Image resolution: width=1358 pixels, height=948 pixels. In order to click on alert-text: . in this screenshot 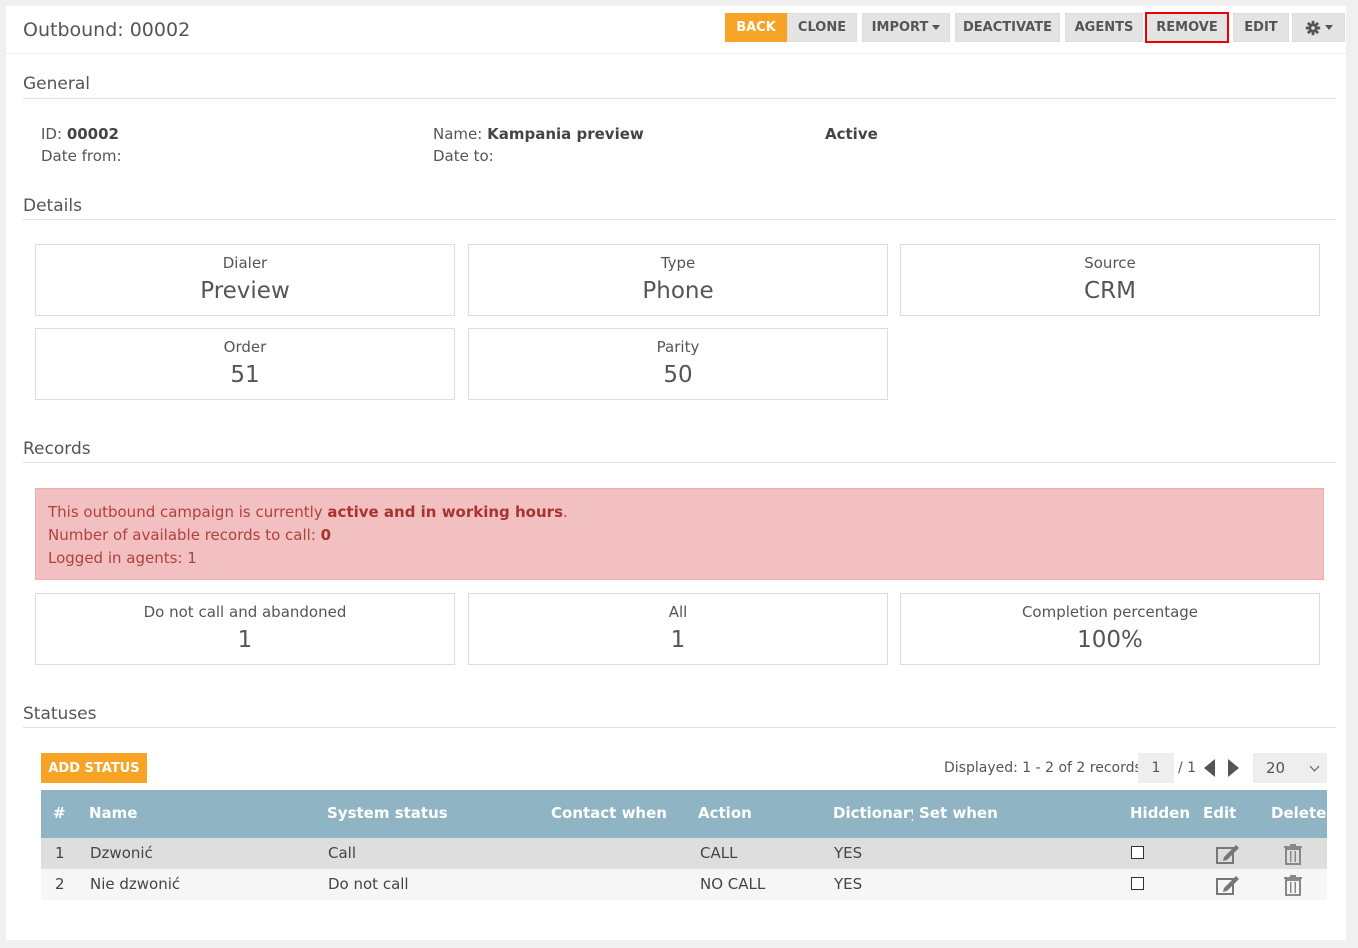, I will do `click(565, 512)`.